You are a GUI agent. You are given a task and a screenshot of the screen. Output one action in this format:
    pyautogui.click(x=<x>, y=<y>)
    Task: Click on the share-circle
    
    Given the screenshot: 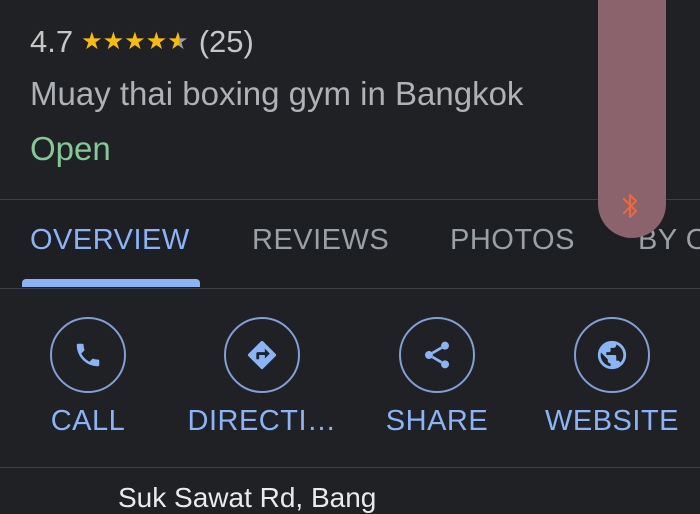 What is the action you would take?
    pyautogui.click(x=437, y=355)
    